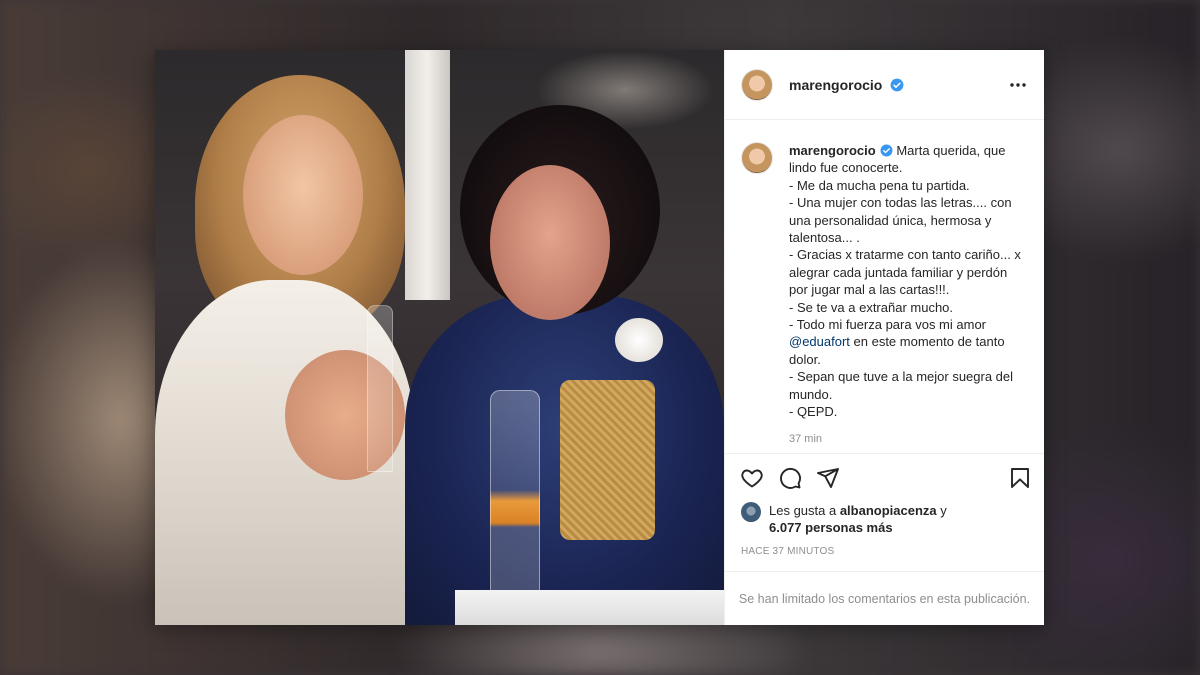  Describe the element at coordinates (752, 478) in the screenshot. I see `heart-icon` at that location.